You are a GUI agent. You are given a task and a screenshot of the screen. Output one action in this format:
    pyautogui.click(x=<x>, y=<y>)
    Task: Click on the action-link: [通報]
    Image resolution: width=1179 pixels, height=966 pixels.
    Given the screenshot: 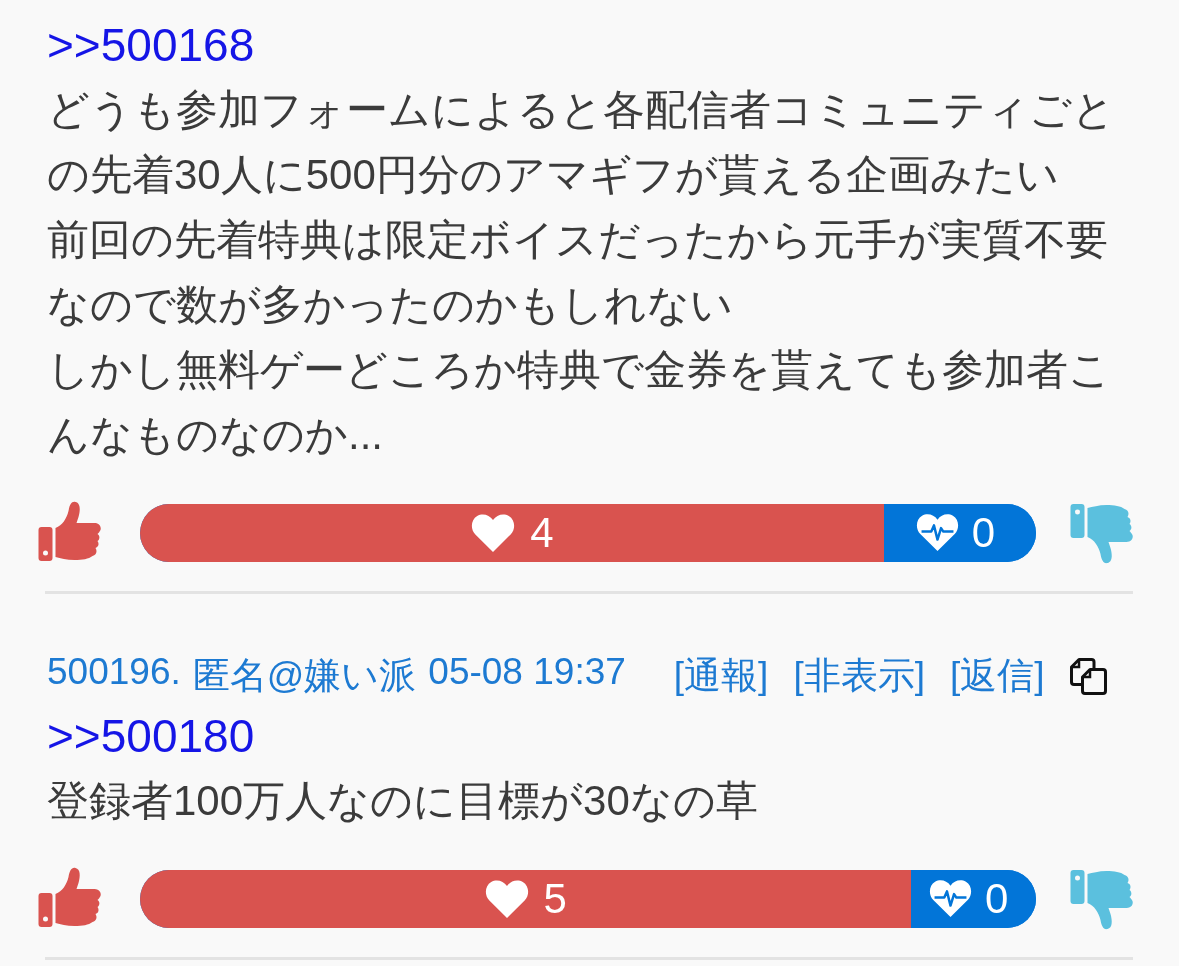 What is the action you would take?
    pyautogui.click(x=721, y=676)
    